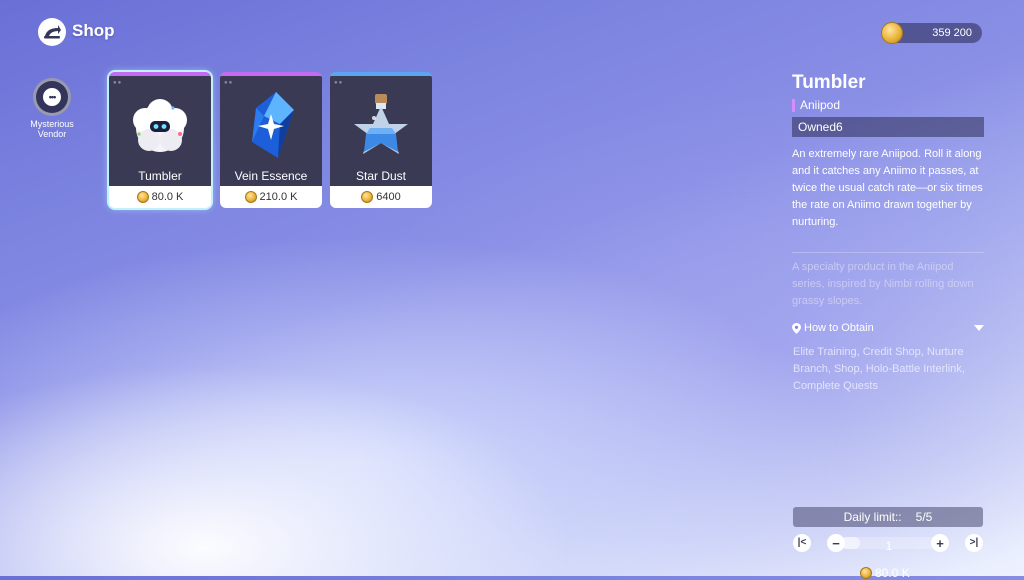 The width and height of the screenshot is (1024, 580). I want to click on item-card-star-dust: ●● Star Dust 6400, so click(381, 140).